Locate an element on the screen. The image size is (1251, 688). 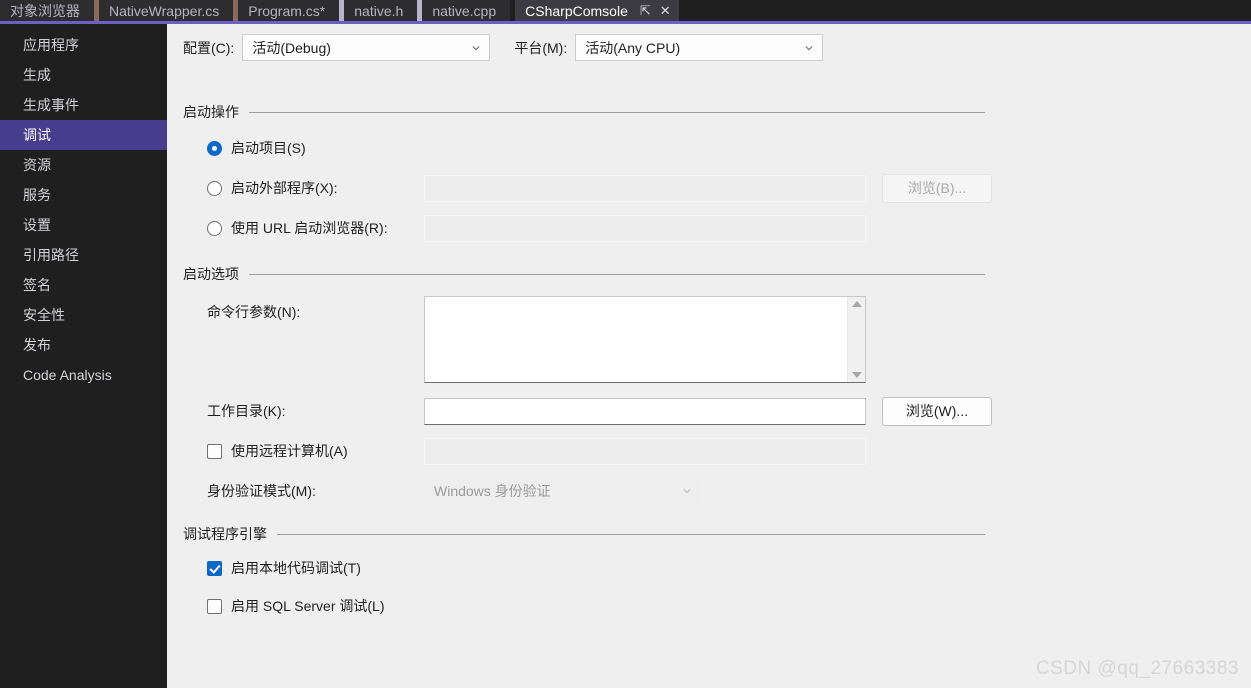
sidebar-item-label: 调试 is located at coordinates (37, 135).